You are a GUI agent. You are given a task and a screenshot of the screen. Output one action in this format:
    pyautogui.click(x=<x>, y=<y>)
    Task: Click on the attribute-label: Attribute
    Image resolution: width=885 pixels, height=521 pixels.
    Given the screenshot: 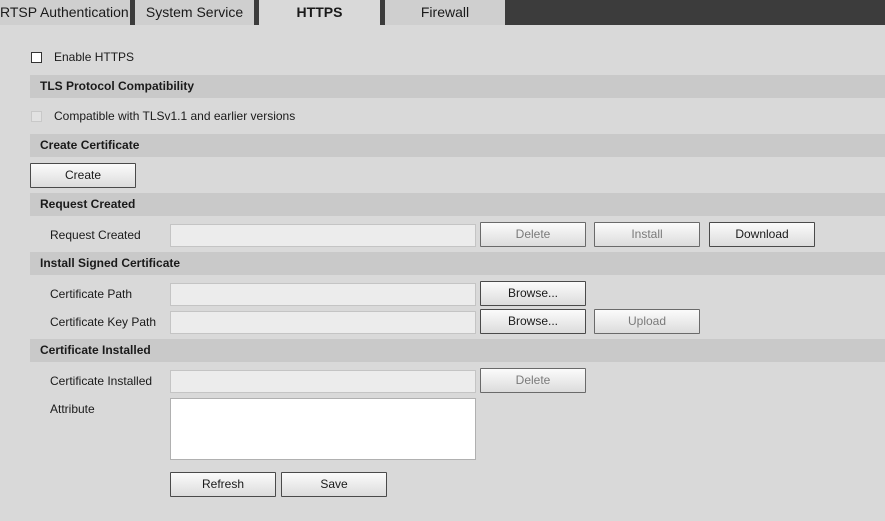 What is the action you would take?
    pyautogui.click(x=72, y=409)
    